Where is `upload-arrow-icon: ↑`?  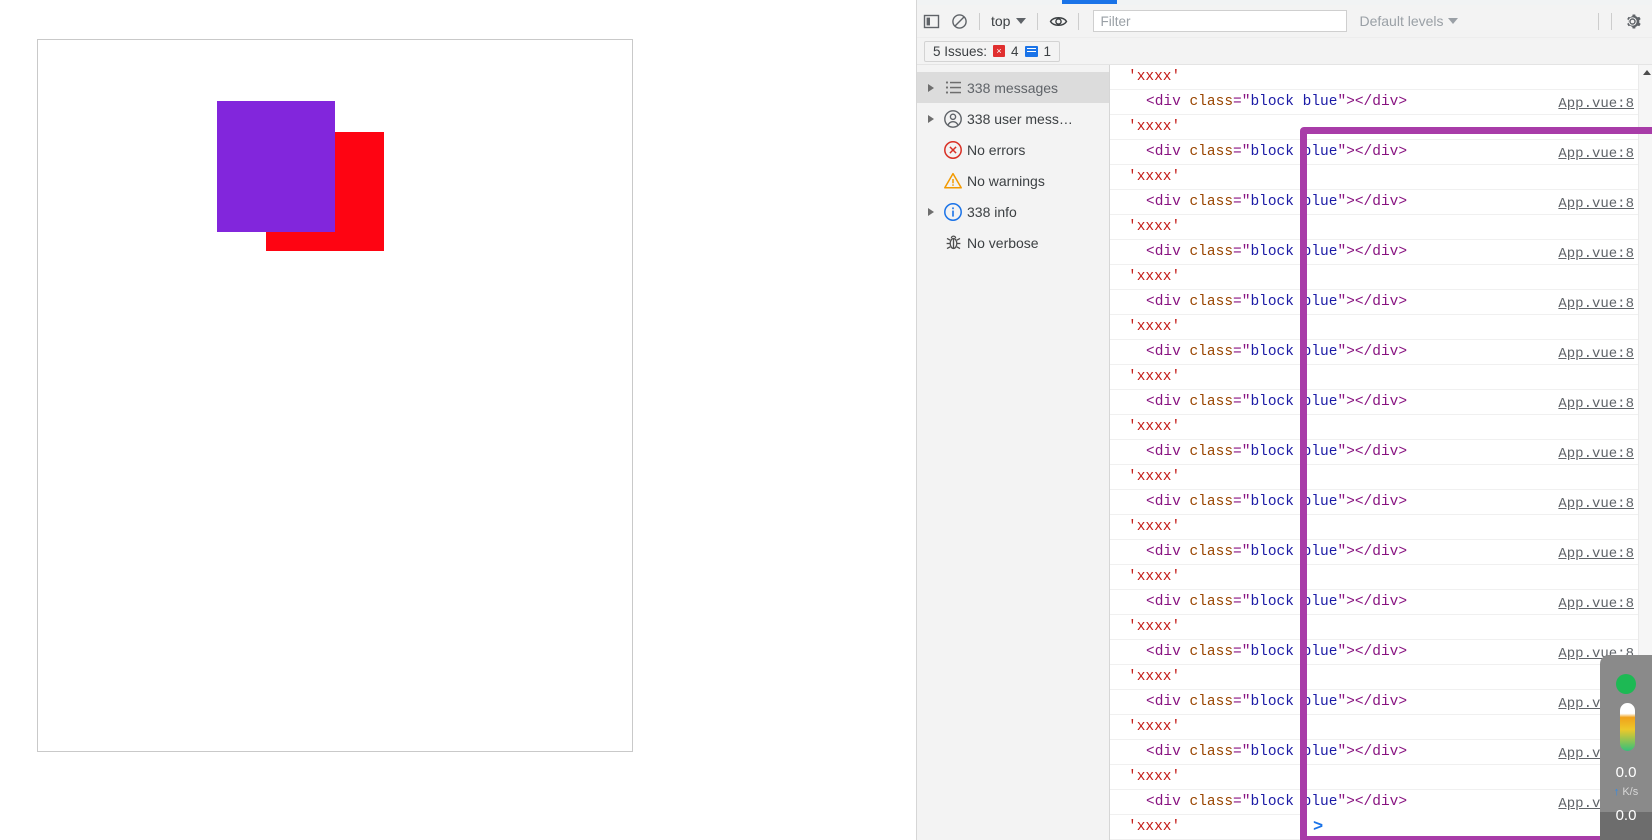 upload-arrow-icon: ↑ is located at coordinates (1616, 792).